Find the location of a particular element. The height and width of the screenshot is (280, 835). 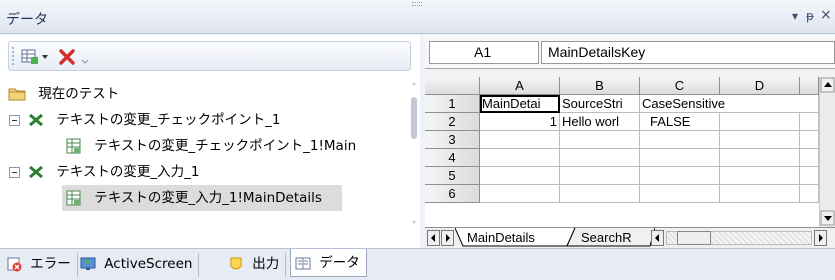

cell-d5 is located at coordinates (760, 176).